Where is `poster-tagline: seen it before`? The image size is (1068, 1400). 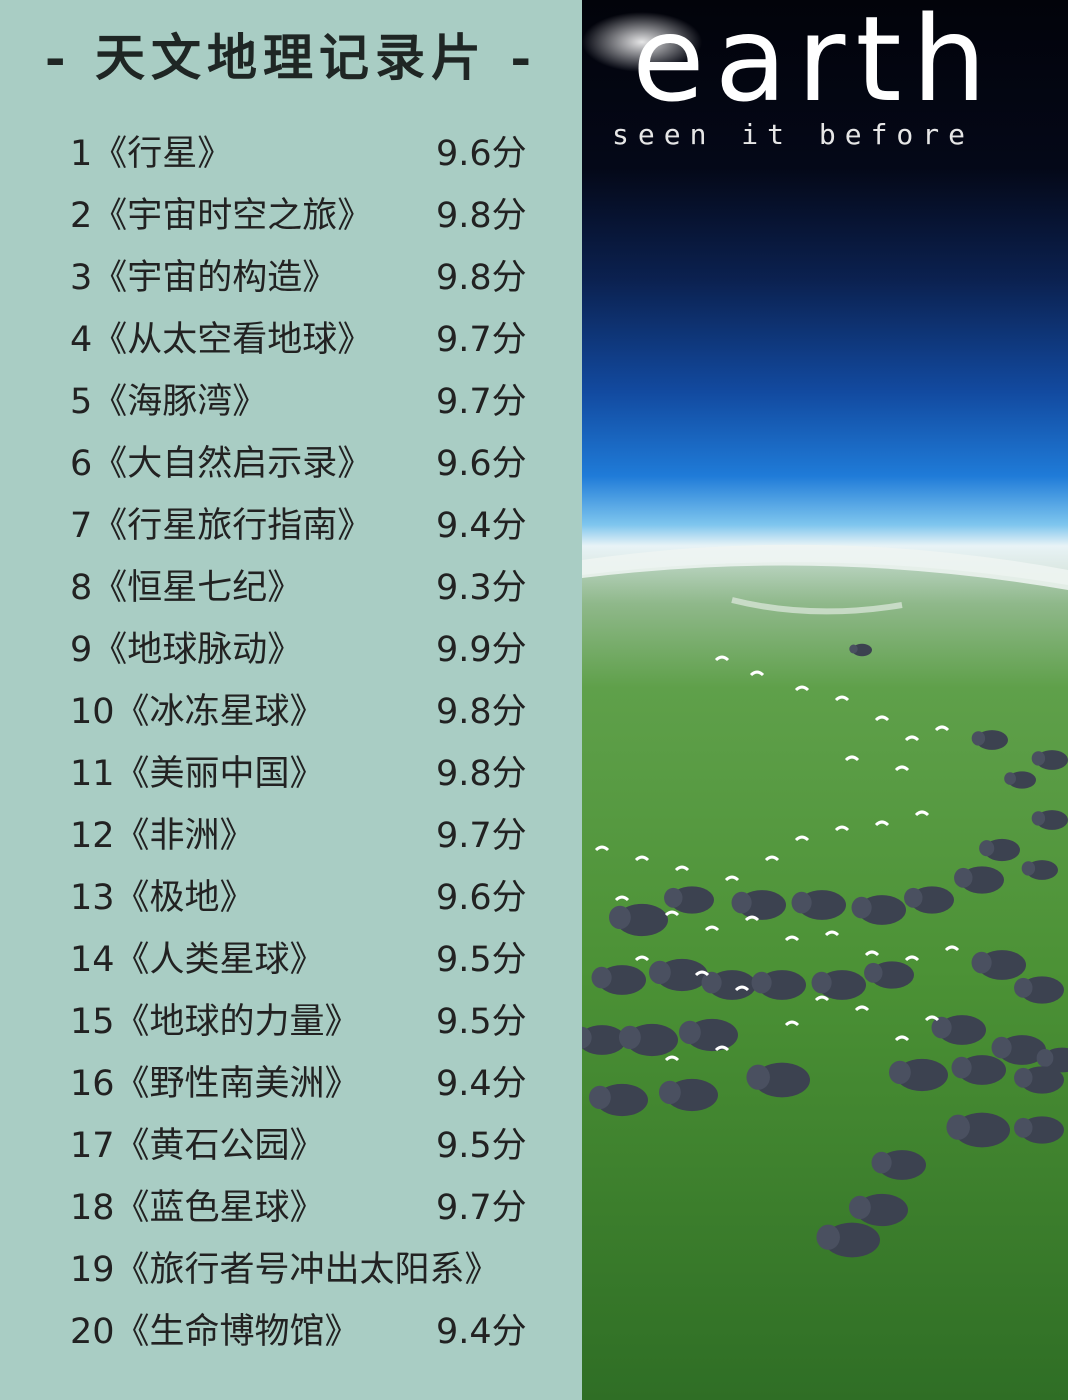
poster-tagline: seen it before is located at coordinates (793, 134).